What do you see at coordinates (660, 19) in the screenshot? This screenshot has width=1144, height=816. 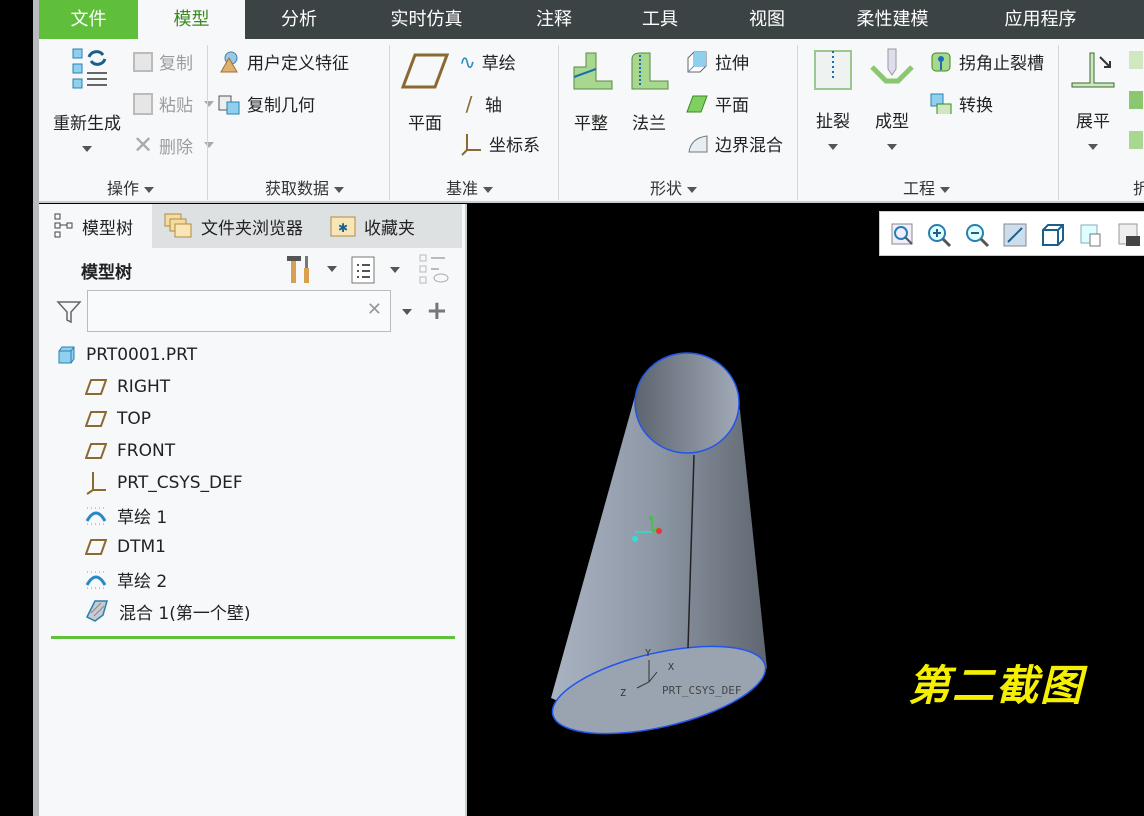 I see `tab-tools: 工具` at bounding box center [660, 19].